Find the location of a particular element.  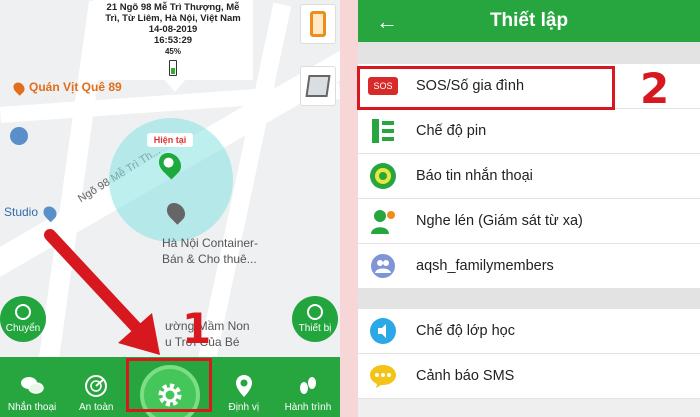

switch-device-label: Chuyển is located at coordinates (23, 328).